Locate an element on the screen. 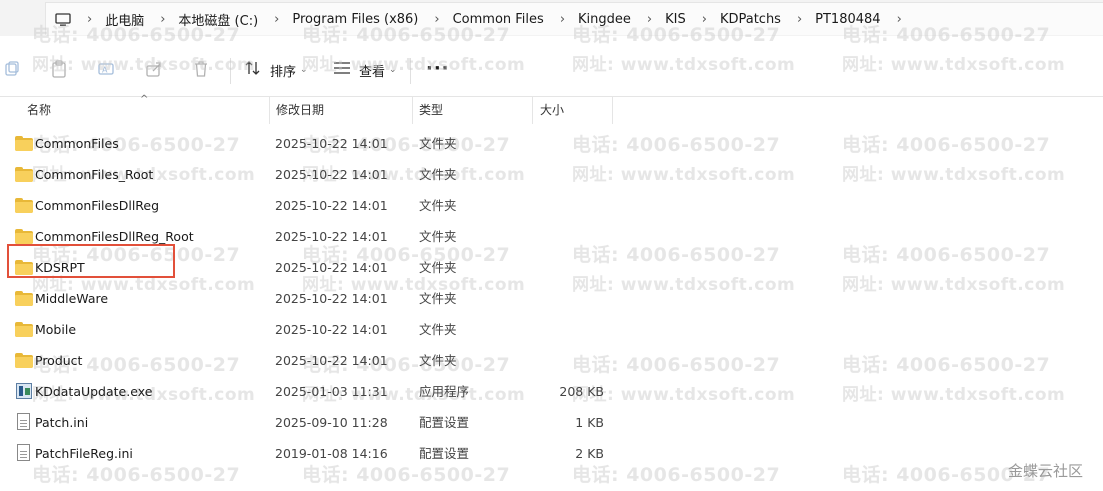 This screenshot has width=1103, height=491. crumb-kdpatchs: KDPatchs is located at coordinates (750, 19).